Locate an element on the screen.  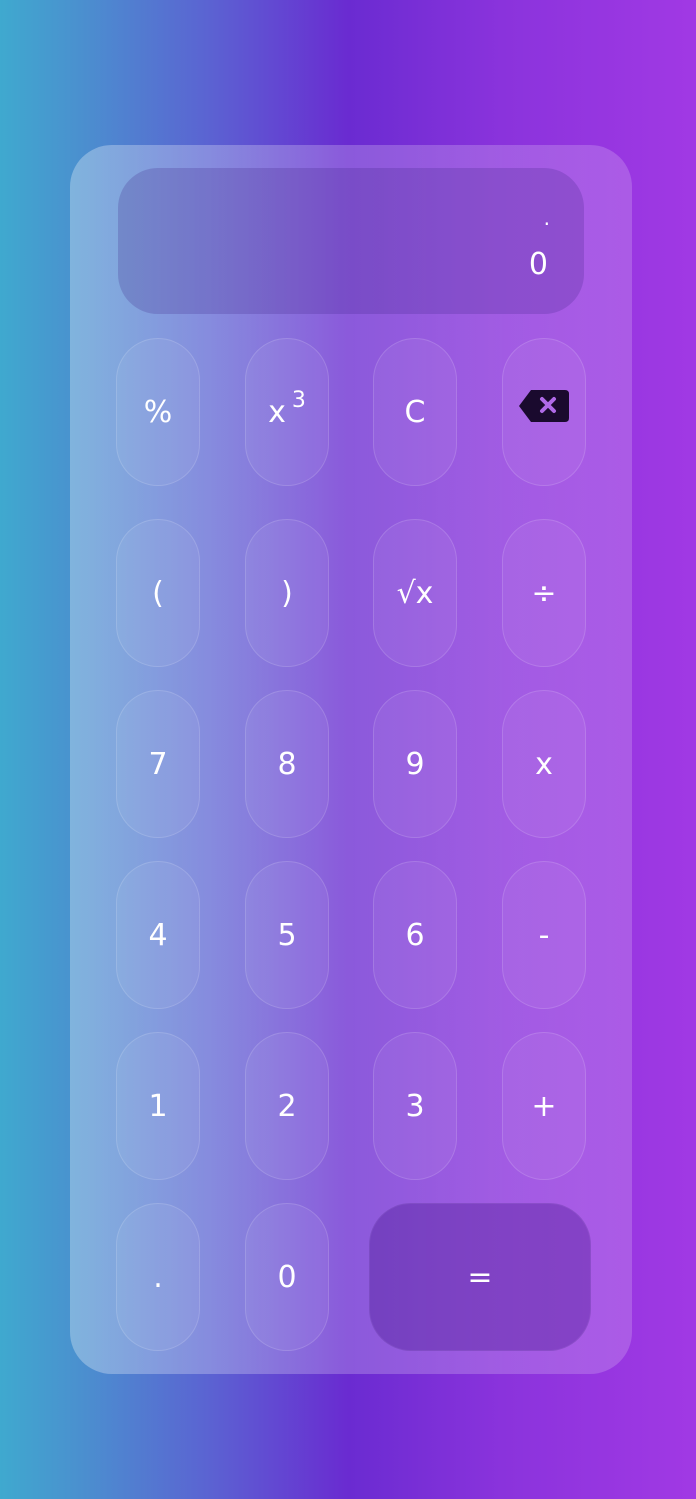
two-button: 2 is located at coordinates (287, 1106).